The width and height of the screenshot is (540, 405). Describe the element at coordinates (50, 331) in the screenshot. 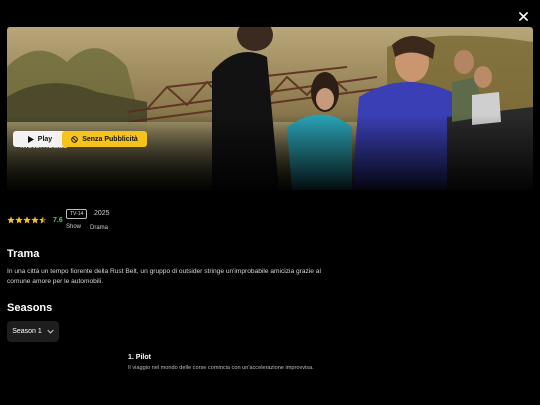

I see `chevron-down-icon` at that location.